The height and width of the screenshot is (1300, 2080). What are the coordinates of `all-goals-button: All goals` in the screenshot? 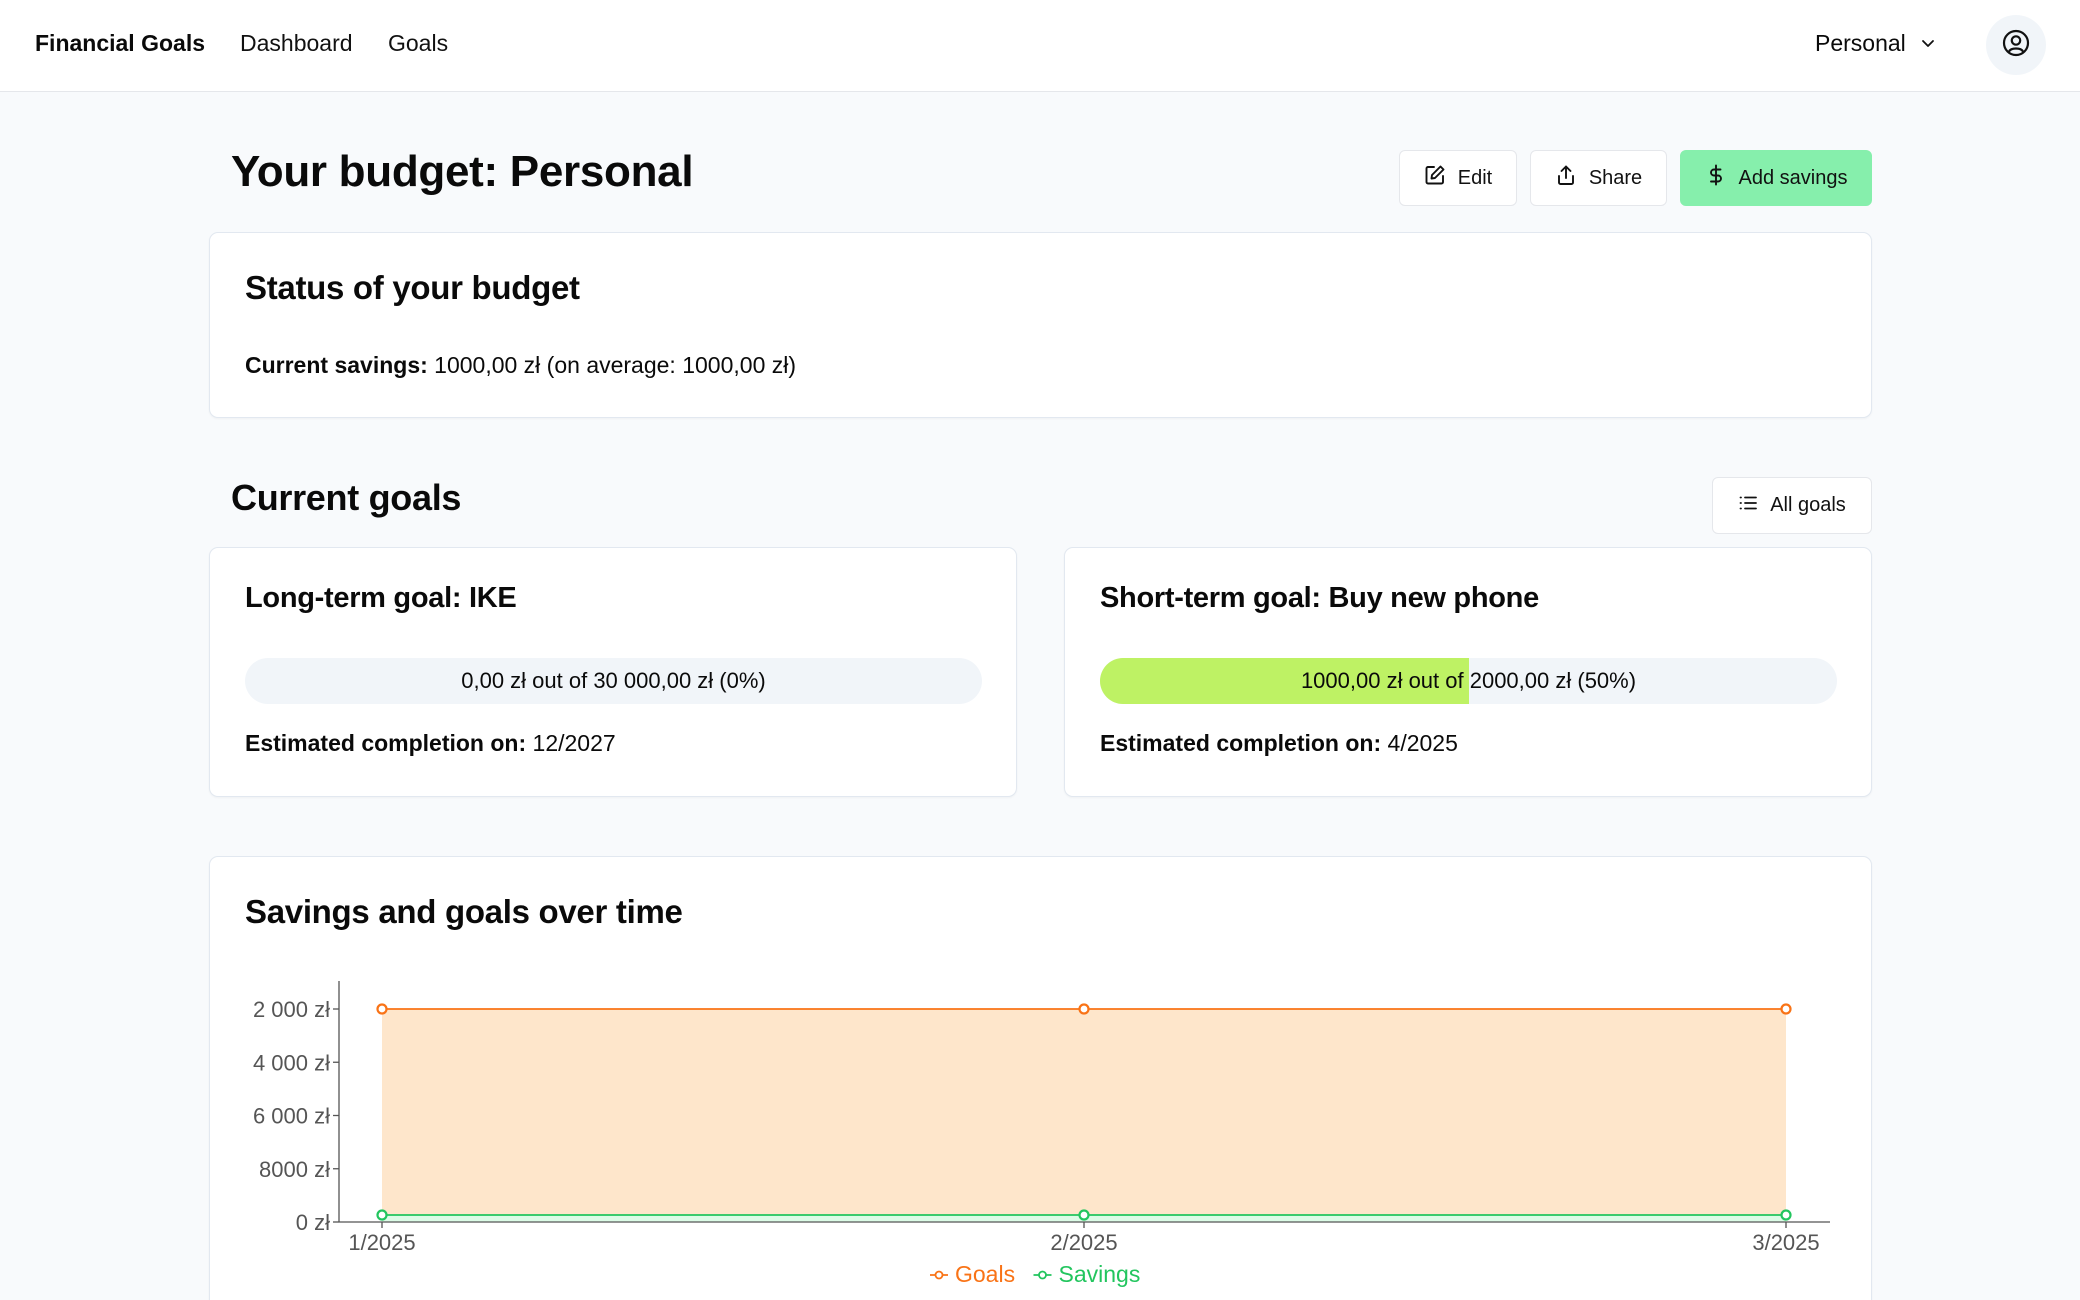 It's located at (1792, 505).